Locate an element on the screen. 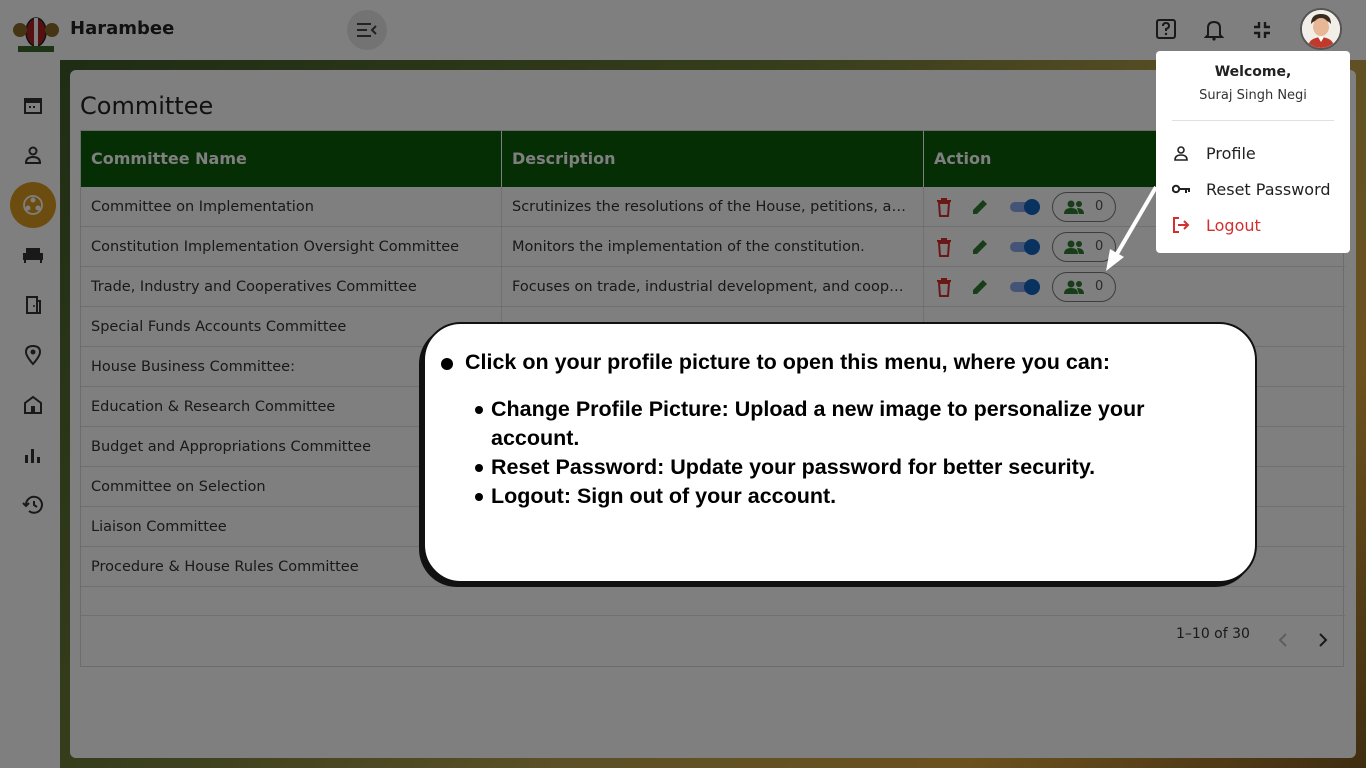 This screenshot has width=1366, height=768. welcome-text: Welcome, is located at coordinates (1253, 72).